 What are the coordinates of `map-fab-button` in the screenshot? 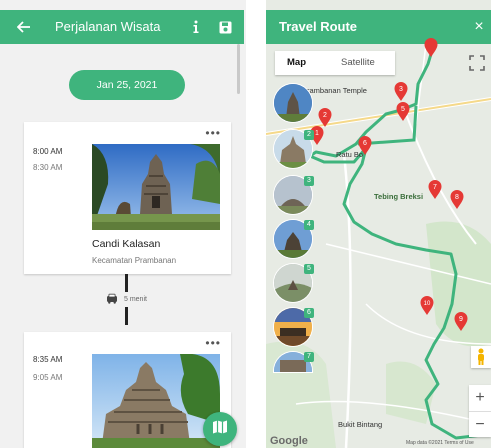 It's located at (220, 429).